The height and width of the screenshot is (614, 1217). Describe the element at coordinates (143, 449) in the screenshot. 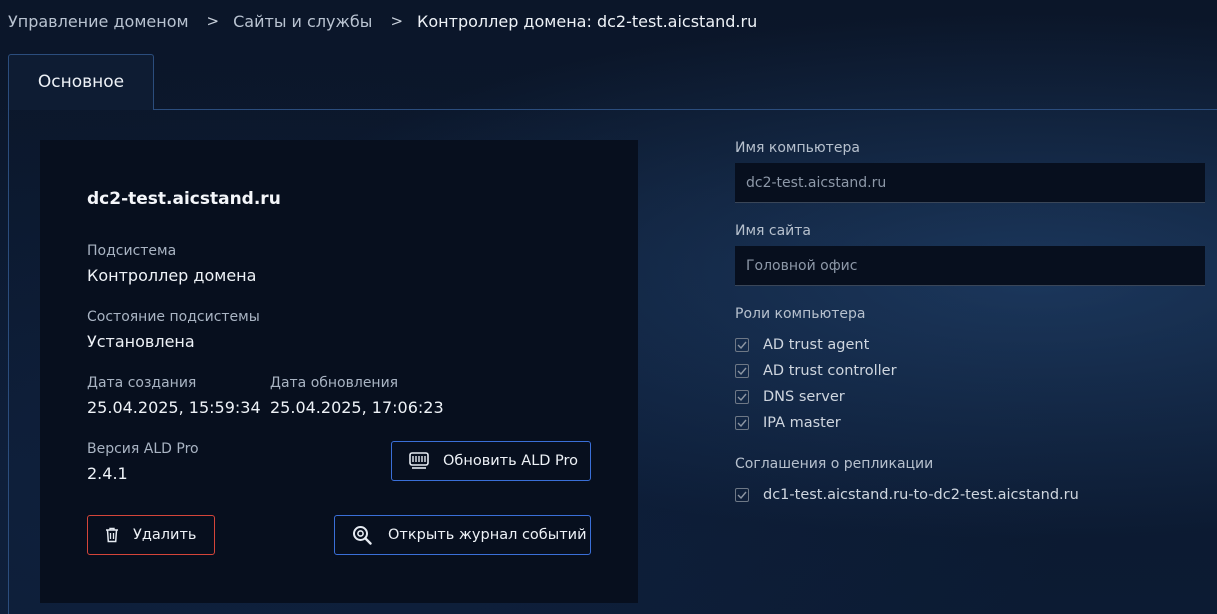

I see `version-label: Версия ALD Pro` at that location.